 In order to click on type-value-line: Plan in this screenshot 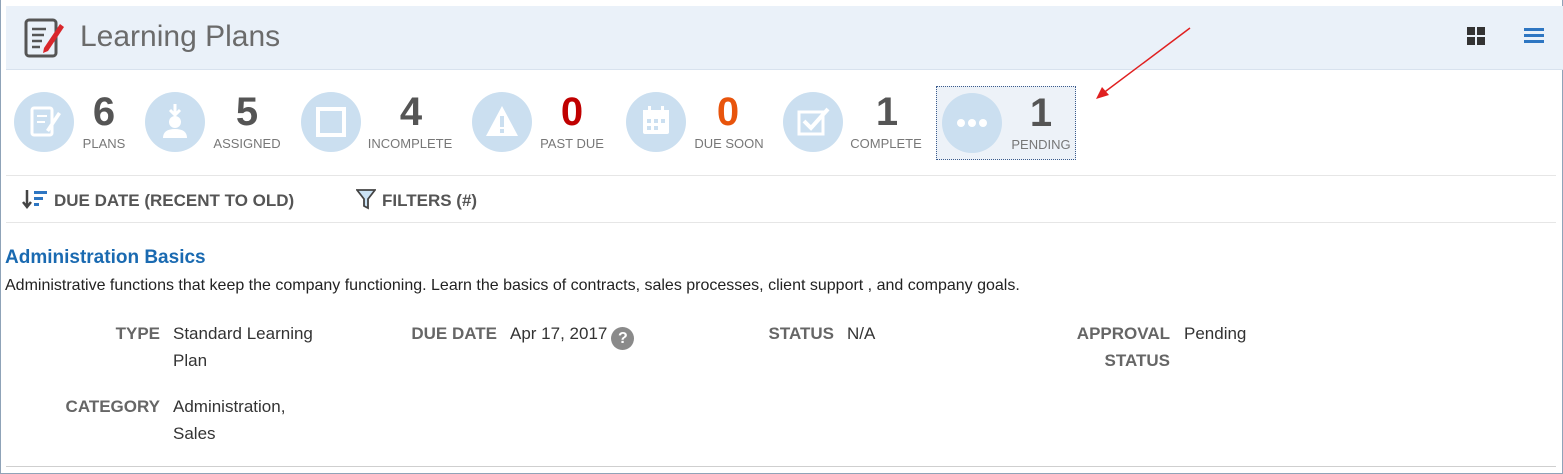, I will do `click(190, 360)`.